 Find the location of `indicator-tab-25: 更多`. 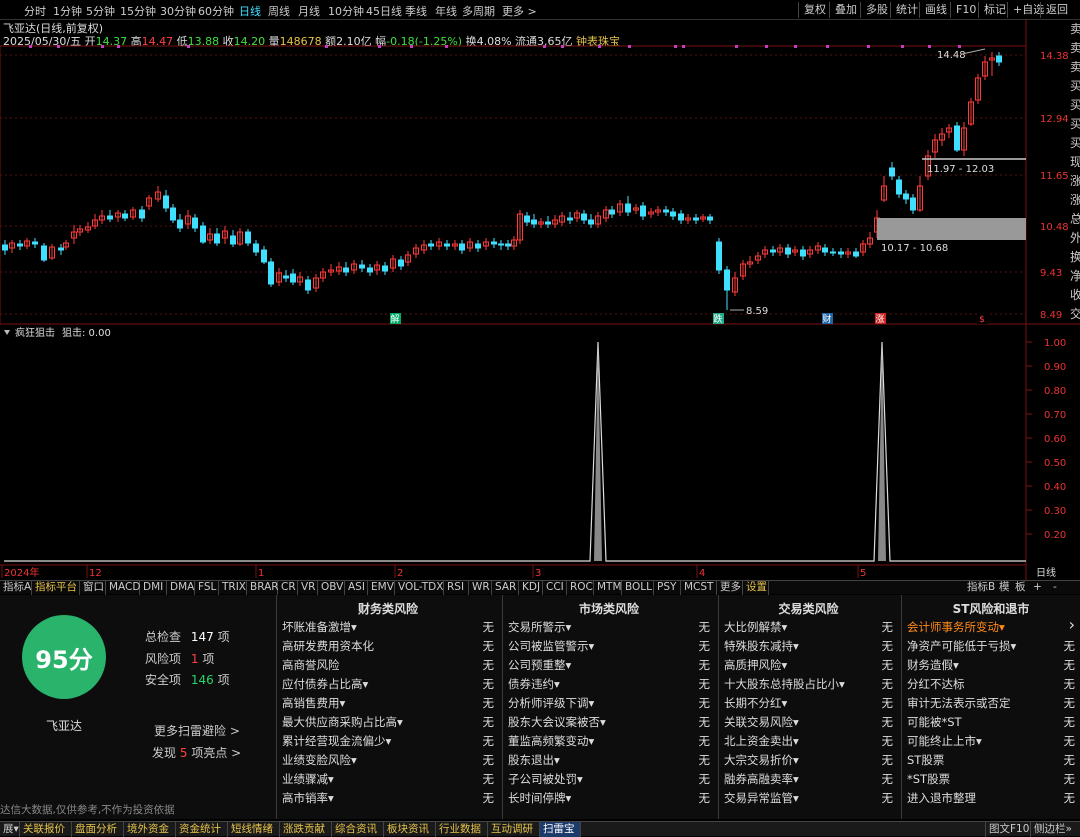

indicator-tab-25: 更多 is located at coordinates (730, 588).